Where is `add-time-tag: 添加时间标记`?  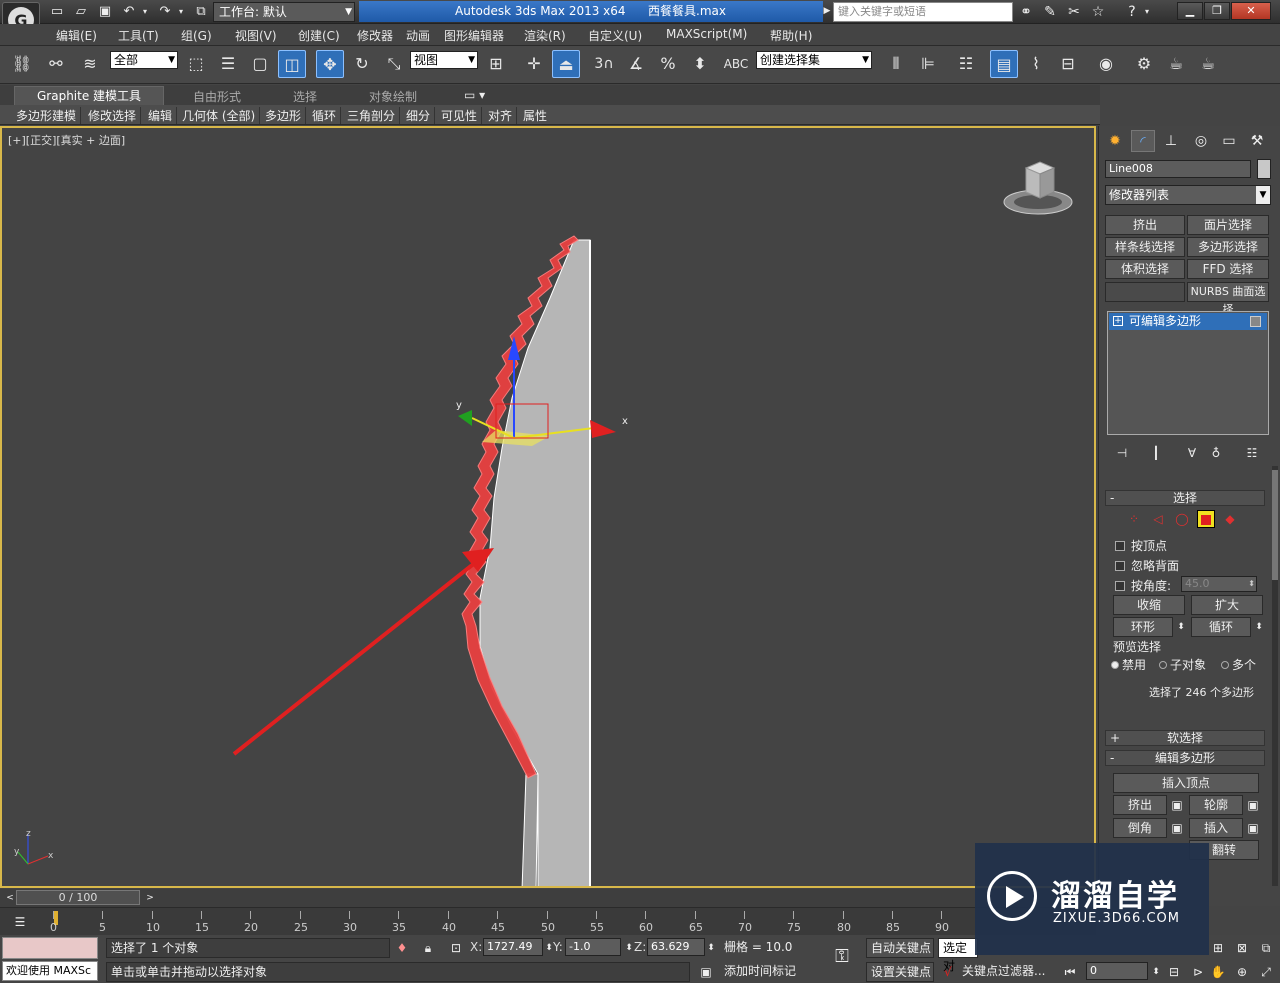
add-time-tag: 添加时间标记 is located at coordinates (768, 972).